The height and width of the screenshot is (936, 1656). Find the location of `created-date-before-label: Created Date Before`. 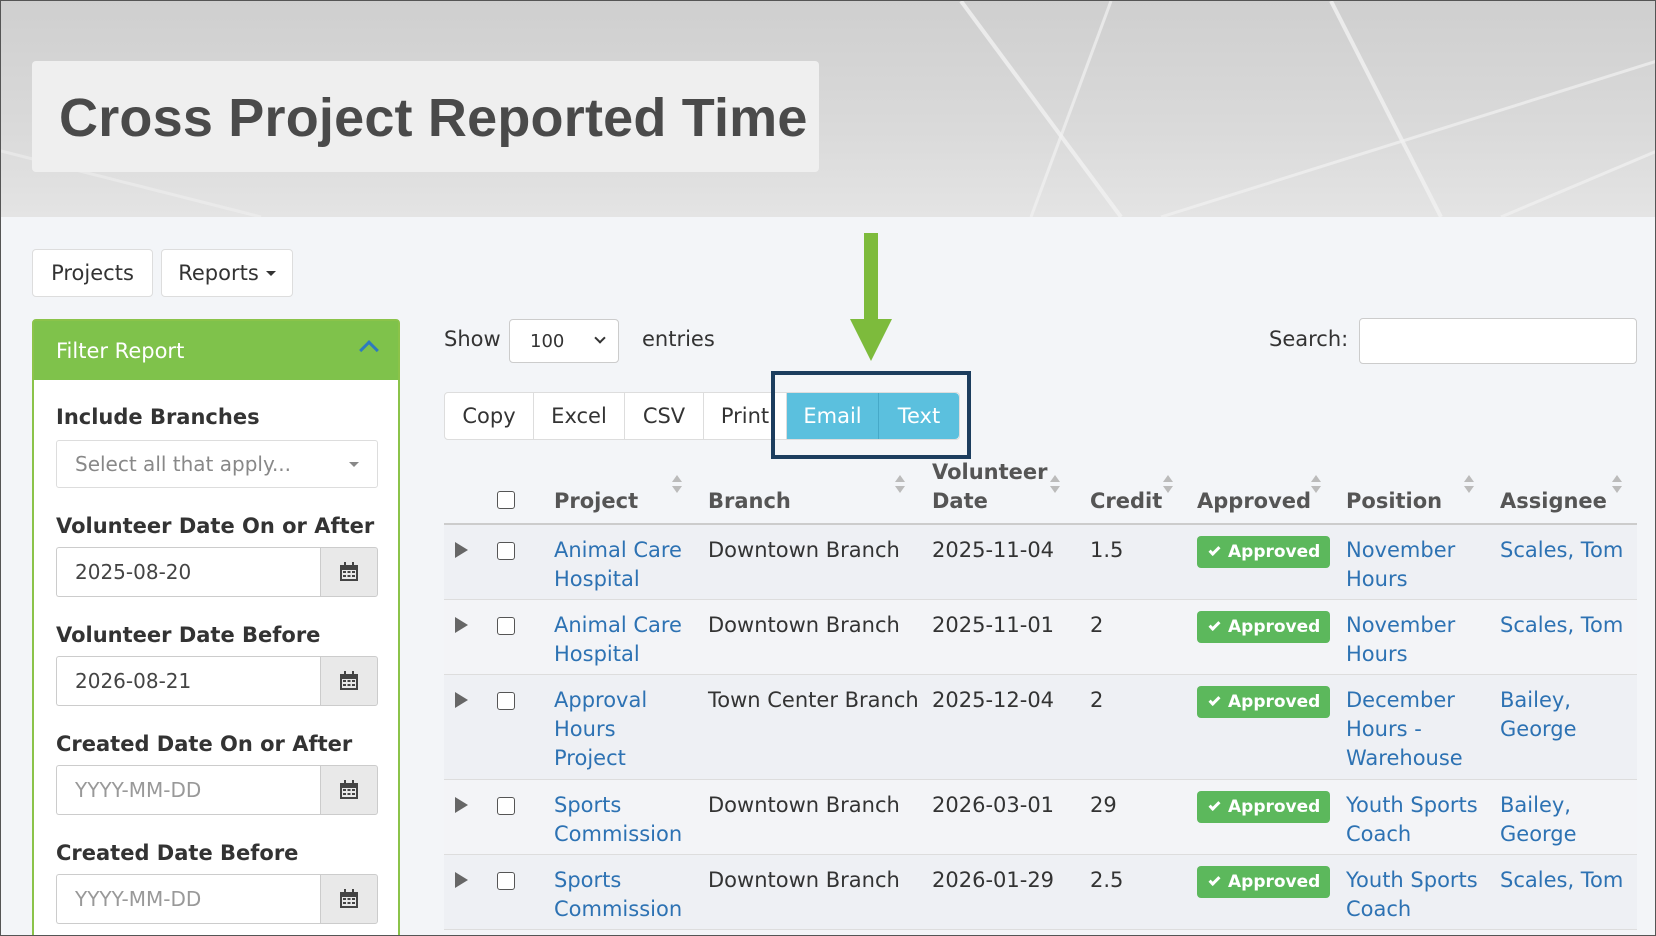

created-date-before-label: Created Date Before is located at coordinates (177, 853).